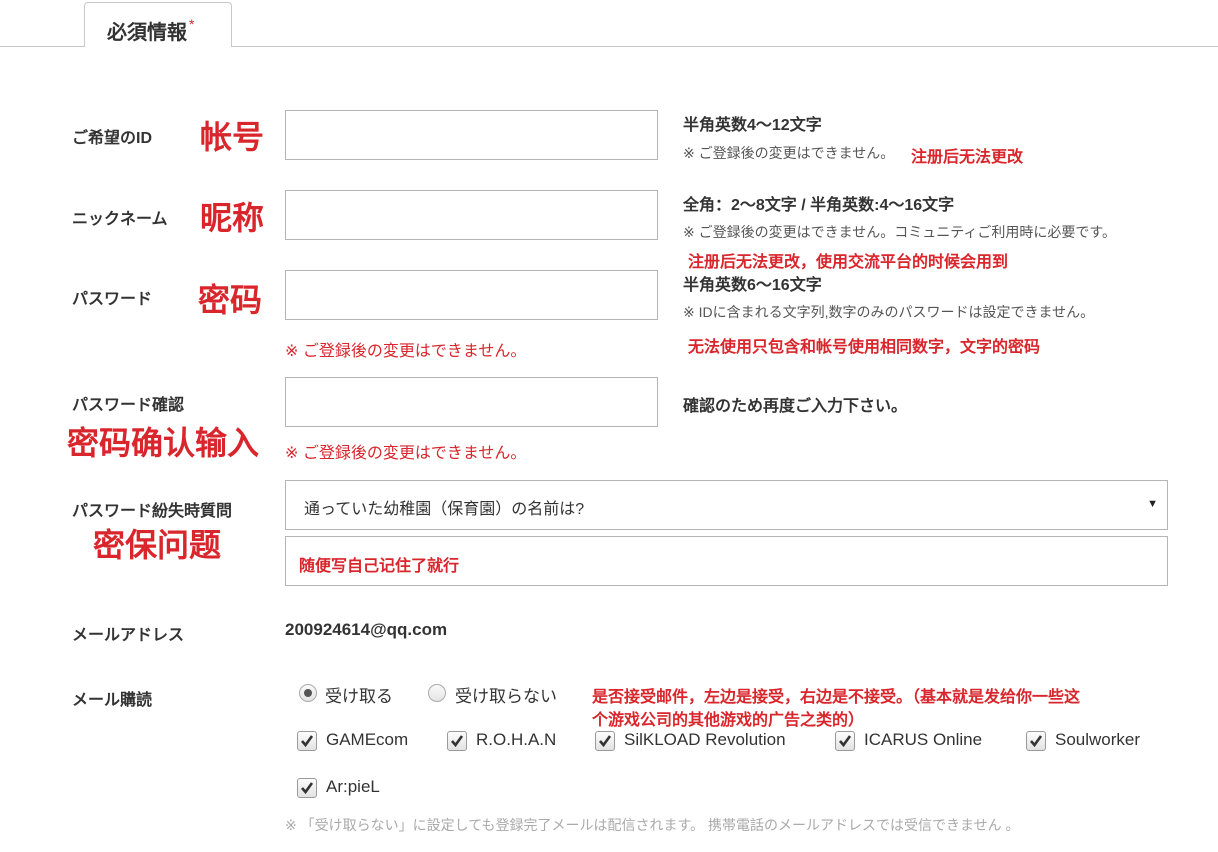  I want to click on password-note: 无法使用只包含和帐号使用相同数字，文字的密码, so click(864, 346).